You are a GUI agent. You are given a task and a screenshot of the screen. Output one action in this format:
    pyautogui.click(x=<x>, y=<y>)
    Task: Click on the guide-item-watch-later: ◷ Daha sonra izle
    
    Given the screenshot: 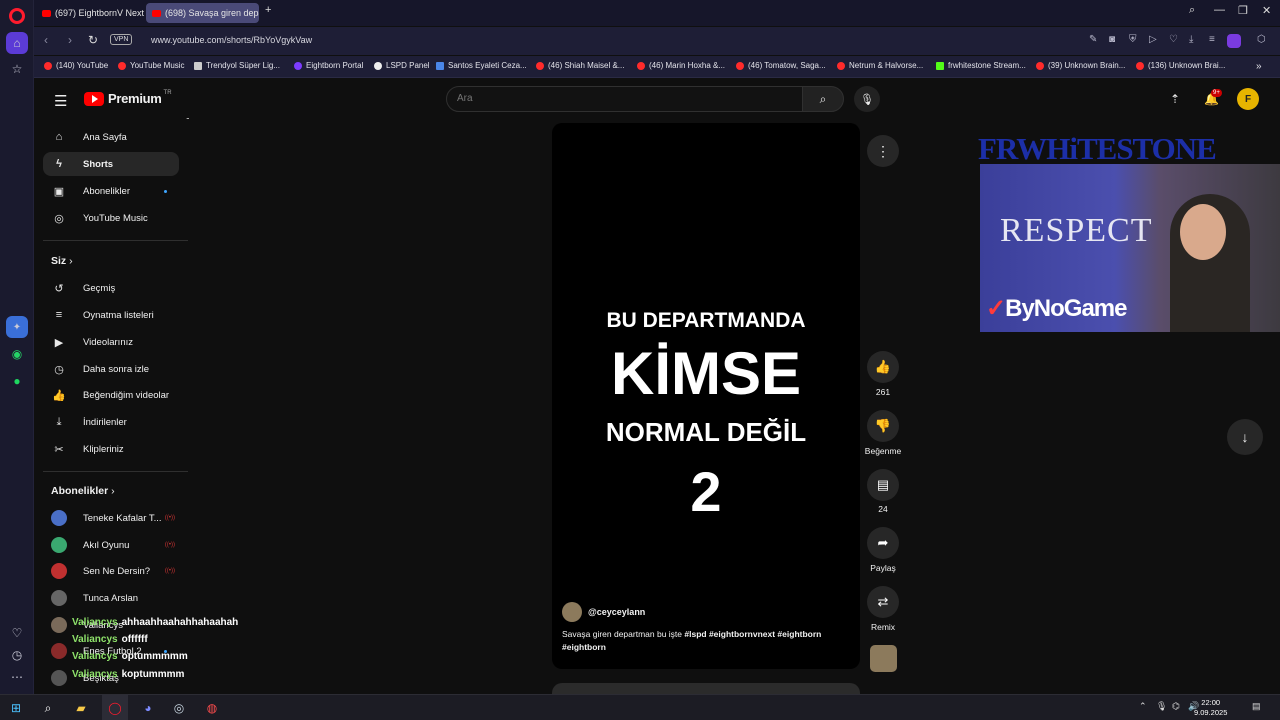 What is the action you would take?
    pyautogui.click(x=111, y=369)
    